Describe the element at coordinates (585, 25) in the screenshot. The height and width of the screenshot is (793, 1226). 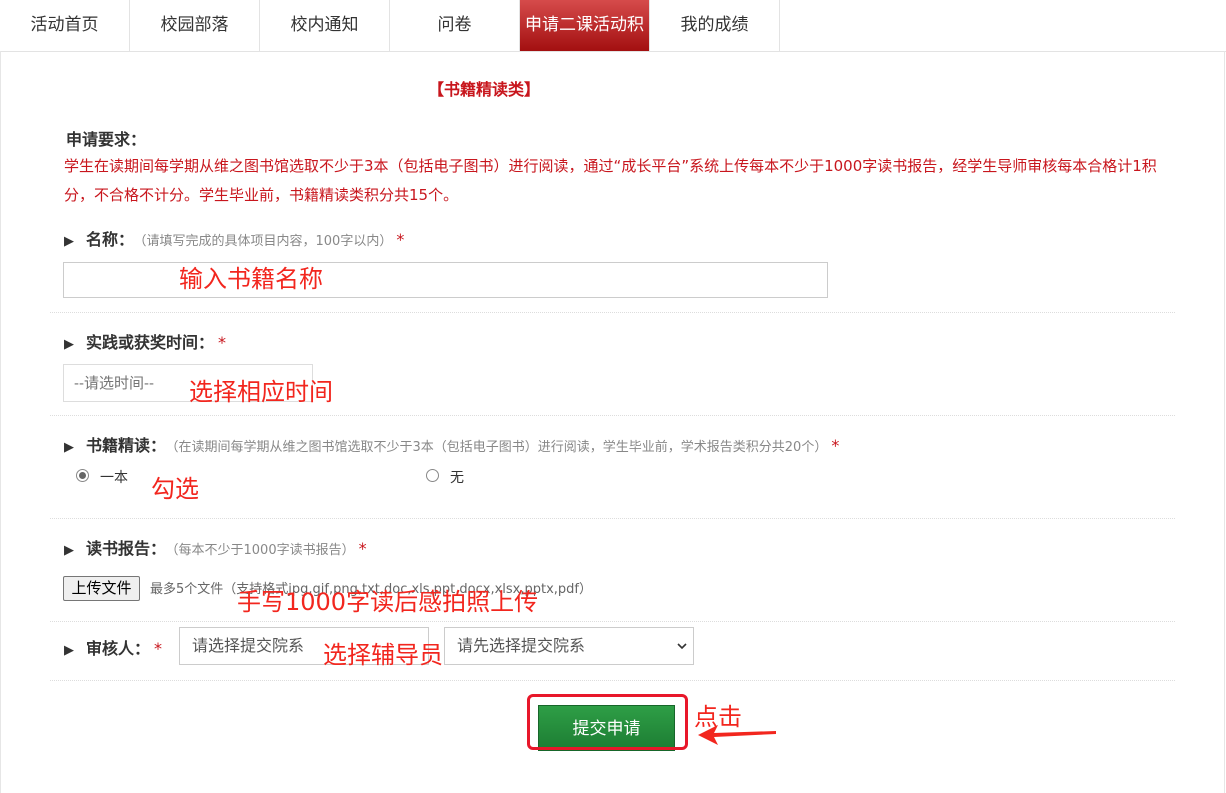
I see `tab-apply-credits: 申请二课活动积` at that location.